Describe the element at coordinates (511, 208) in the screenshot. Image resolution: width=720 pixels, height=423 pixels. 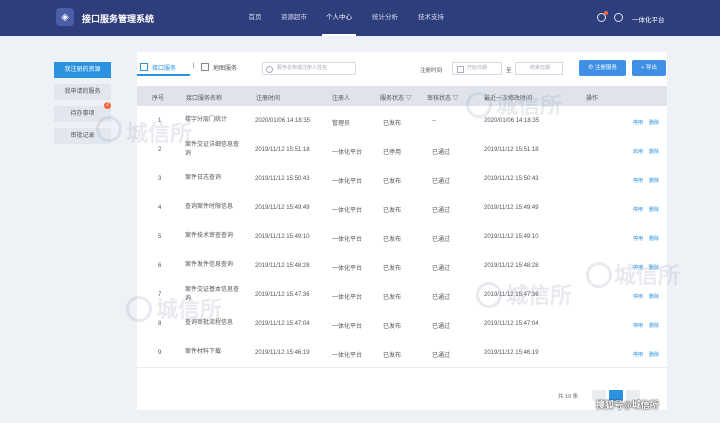
I see `cell-modified: 2019/11/12 15:49:49` at that location.